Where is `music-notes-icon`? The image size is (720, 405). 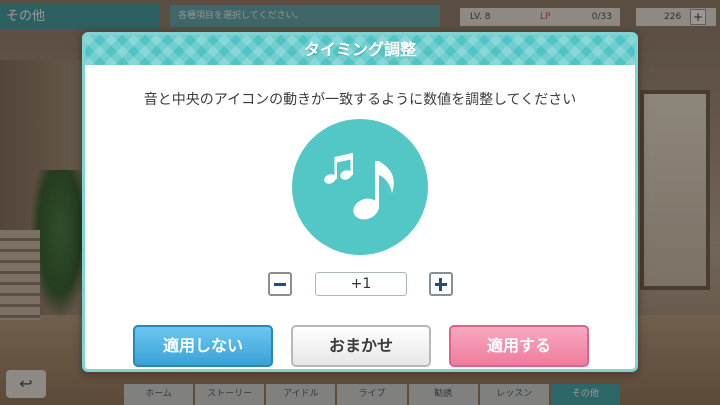
music-notes-icon is located at coordinates (359, 186).